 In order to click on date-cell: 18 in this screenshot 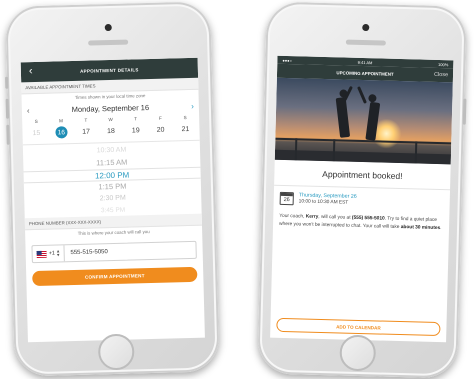, I will do `click(111, 130)`.